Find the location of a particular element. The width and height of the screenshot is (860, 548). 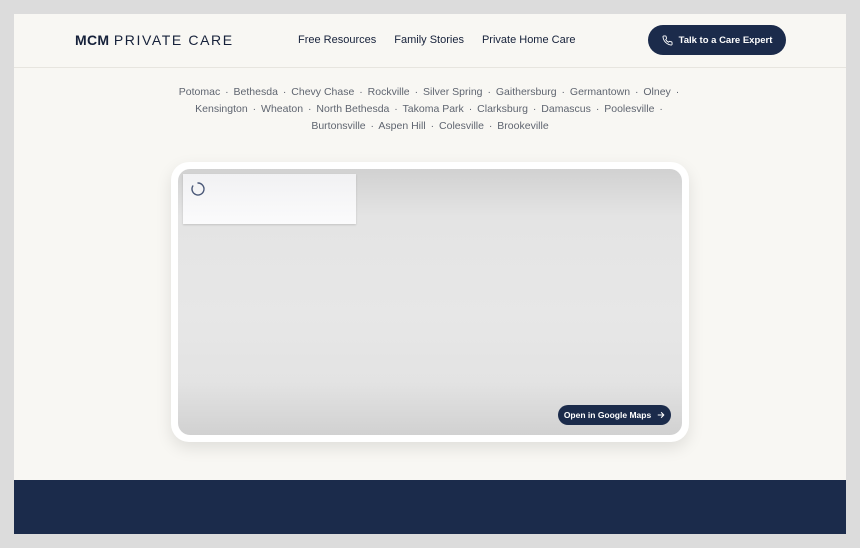

city-name: Kensington · is located at coordinates (226, 109).